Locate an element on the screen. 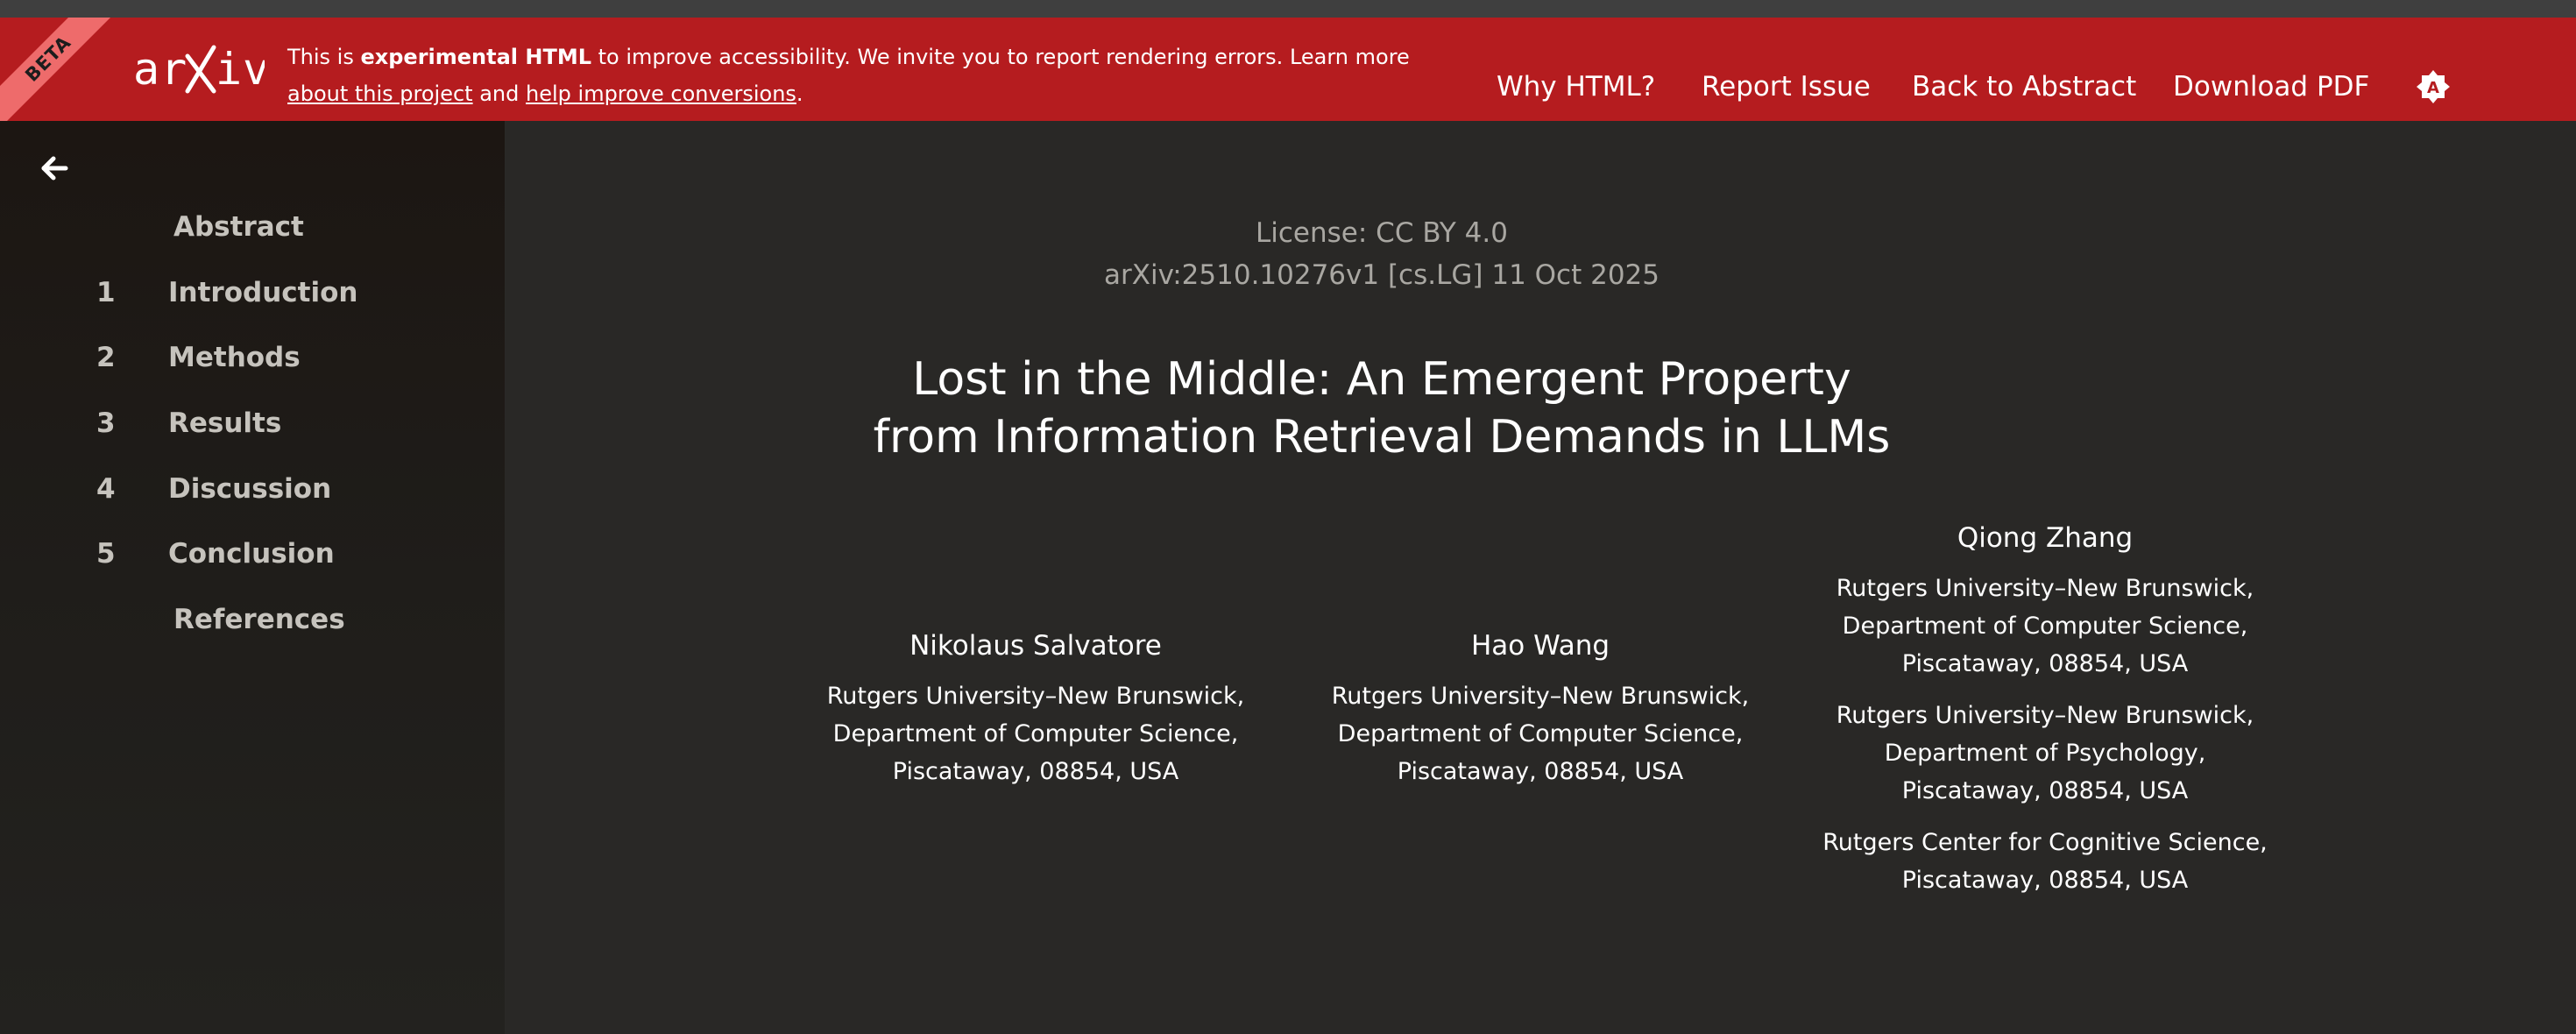 This screenshot has width=2576, height=1034. notice-prefix: This is is located at coordinates (324, 57).